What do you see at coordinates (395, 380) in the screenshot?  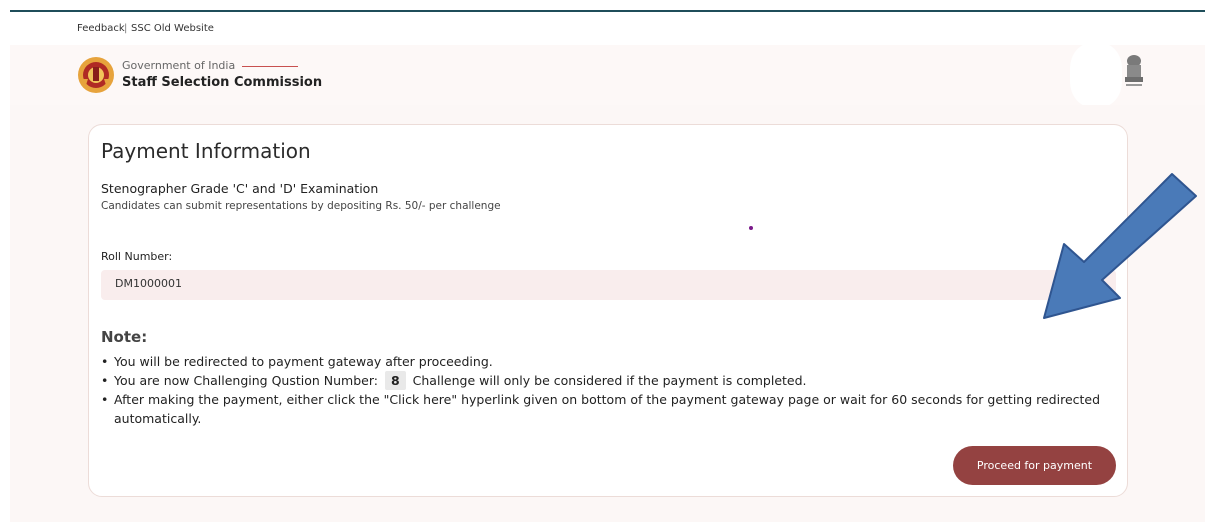 I see `question-number-badge: 8` at bounding box center [395, 380].